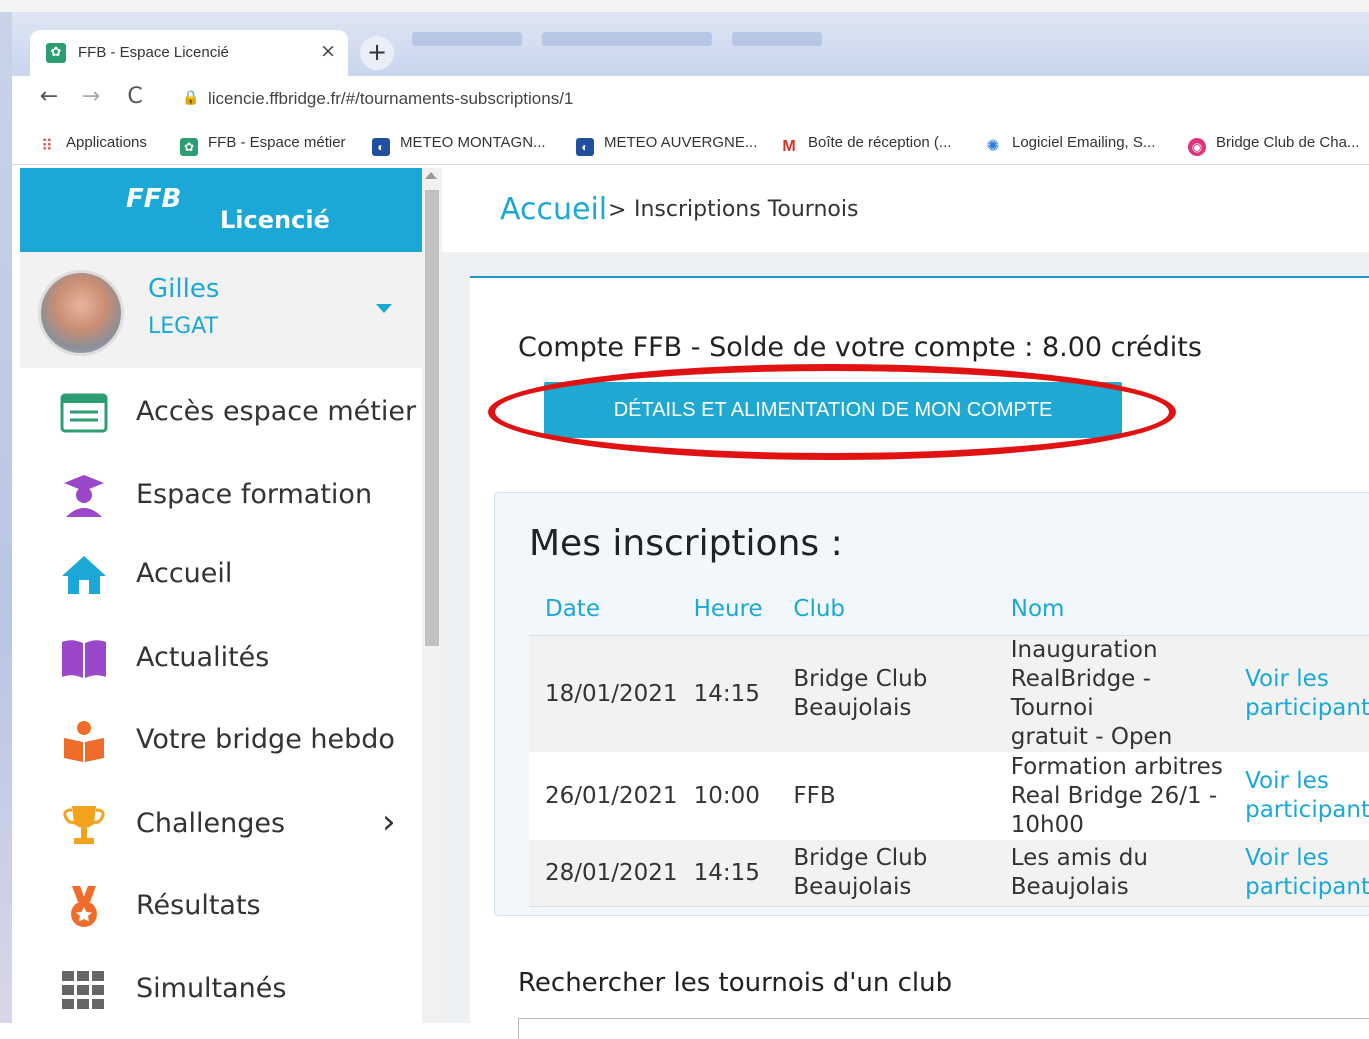 The image size is (1369, 1039). I want to click on cell-date: 18/01/2021, so click(603, 693).